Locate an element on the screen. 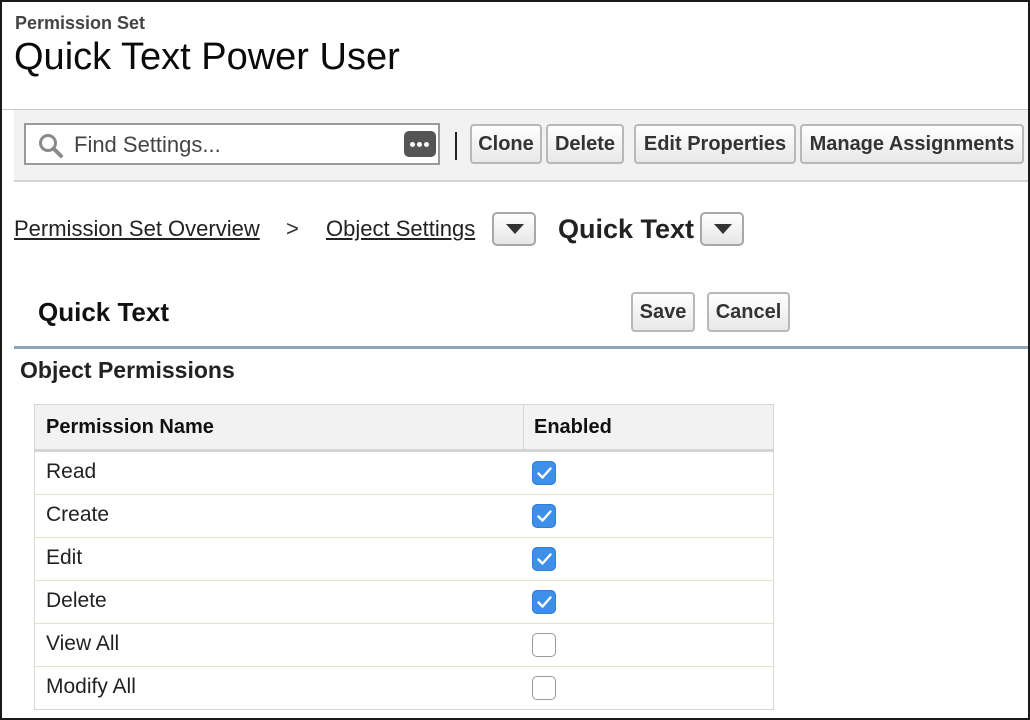 This screenshot has height=720, width=1030. cancel-button: Cancel is located at coordinates (748, 312).